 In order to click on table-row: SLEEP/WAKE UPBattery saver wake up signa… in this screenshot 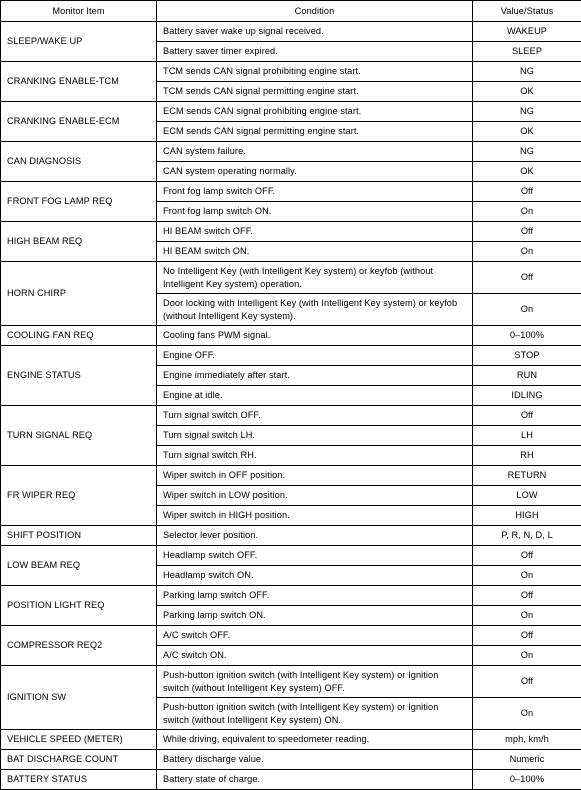, I will do `click(291, 32)`.